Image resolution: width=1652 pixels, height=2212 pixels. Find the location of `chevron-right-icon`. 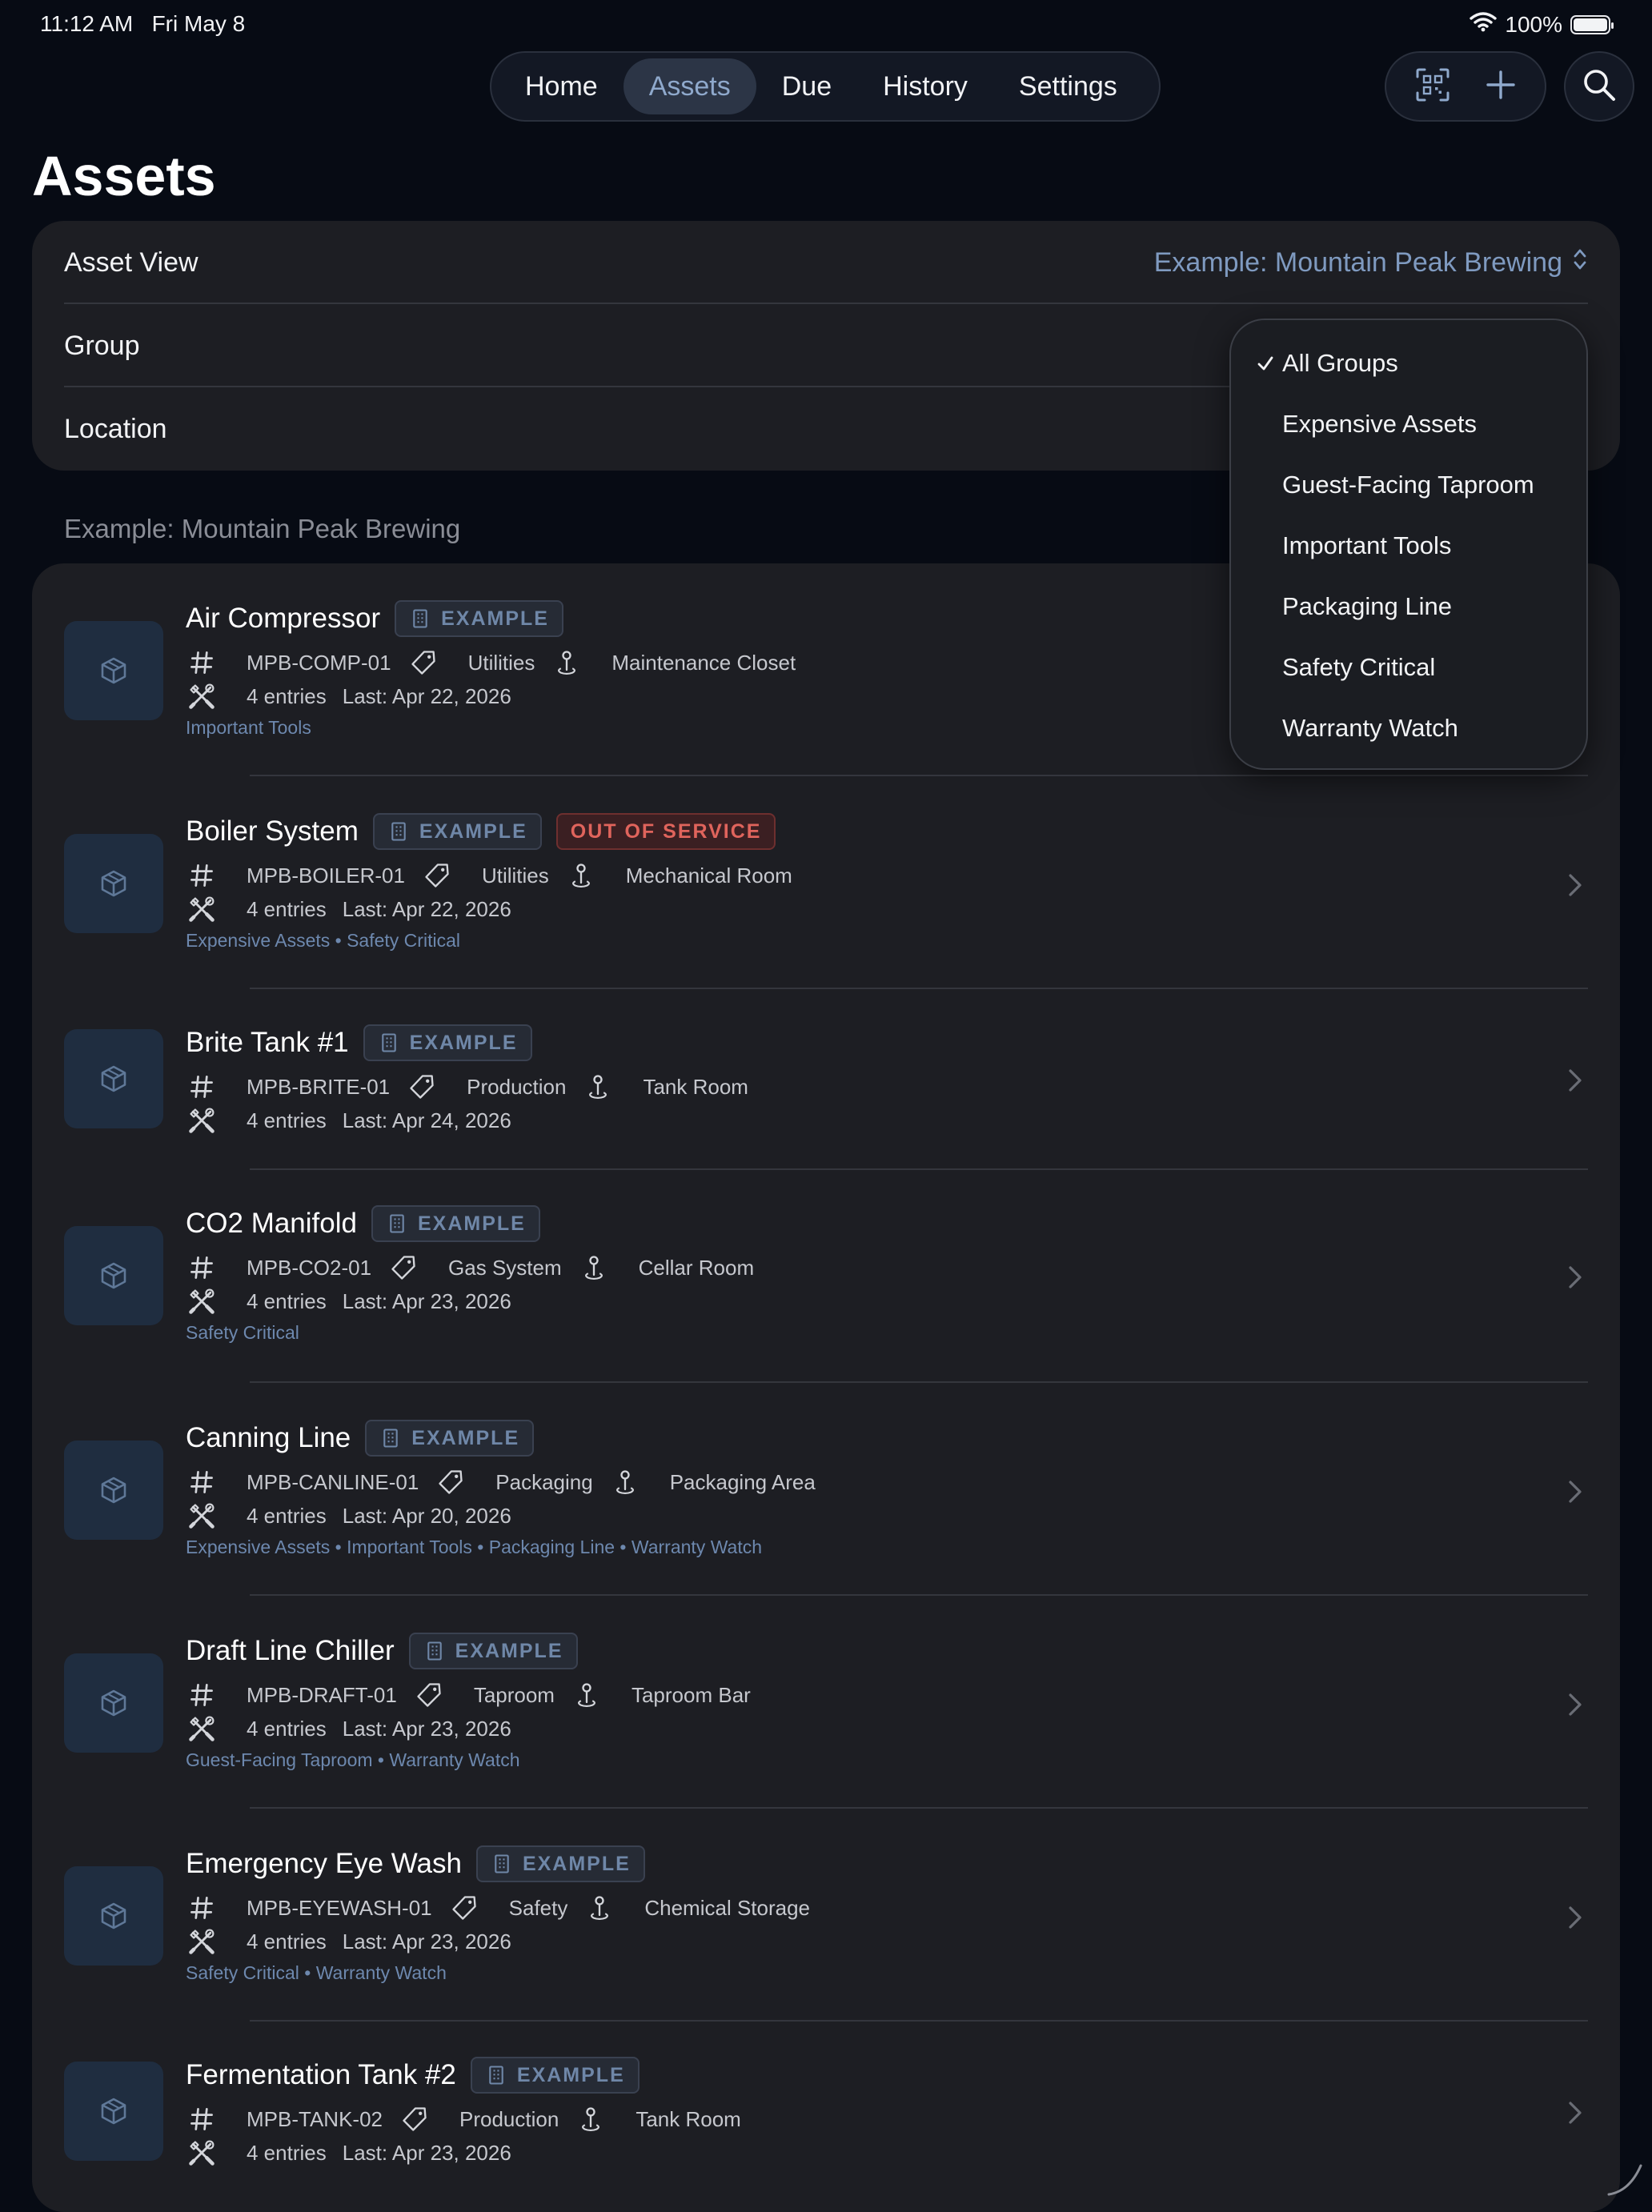

chevron-right-icon is located at coordinates (1575, 1277).